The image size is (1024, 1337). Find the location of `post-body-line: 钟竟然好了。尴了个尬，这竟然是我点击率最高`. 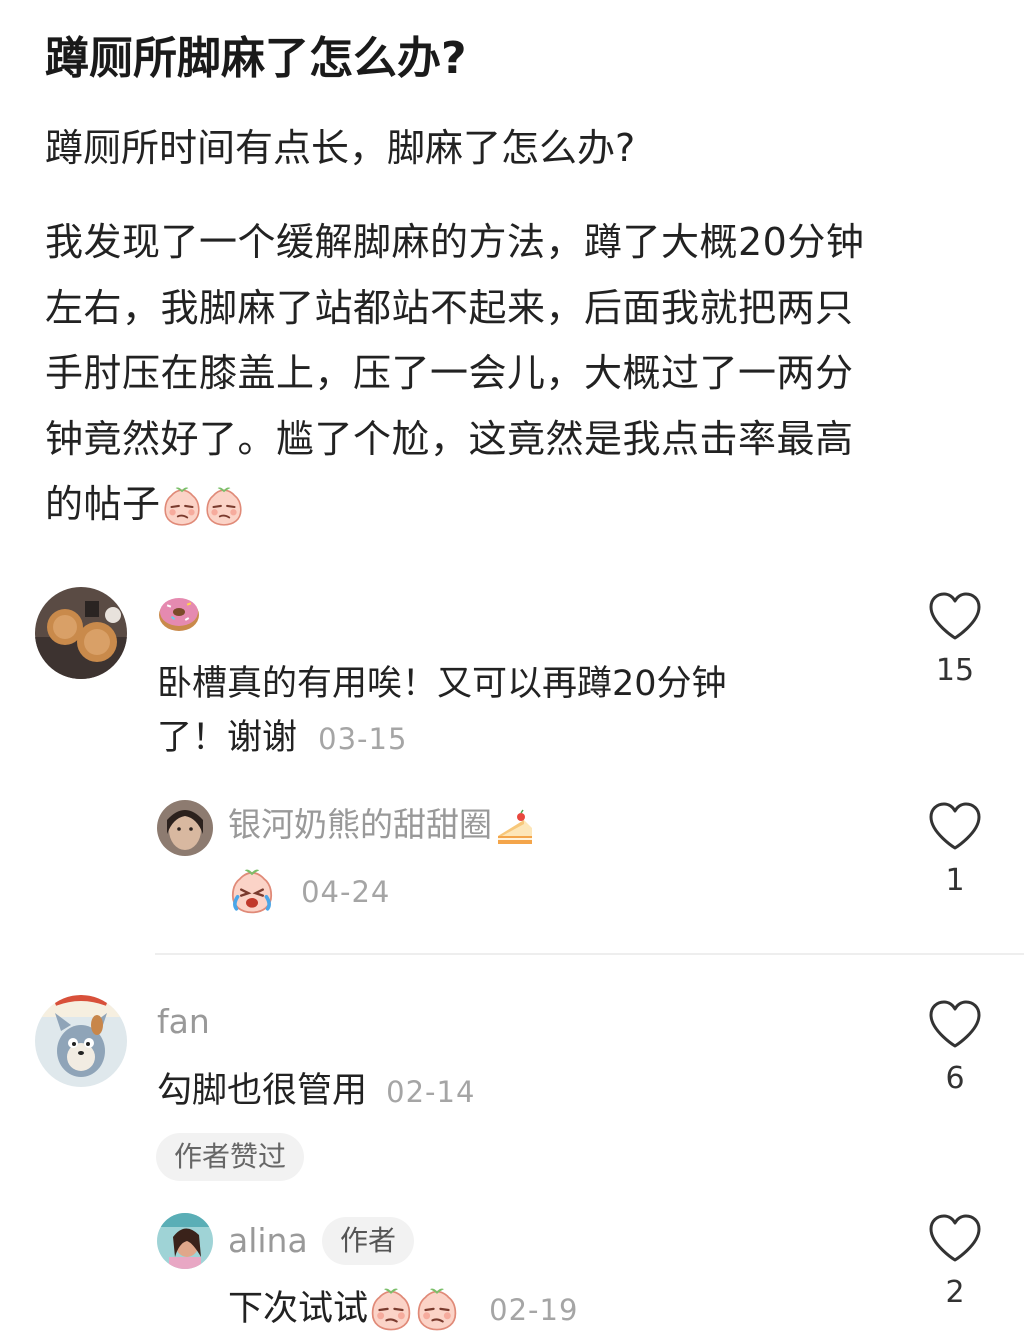

post-body-line: 钟竟然好了。尴了个尬，这竟然是我点击率最高 is located at coordinates (449, 438).